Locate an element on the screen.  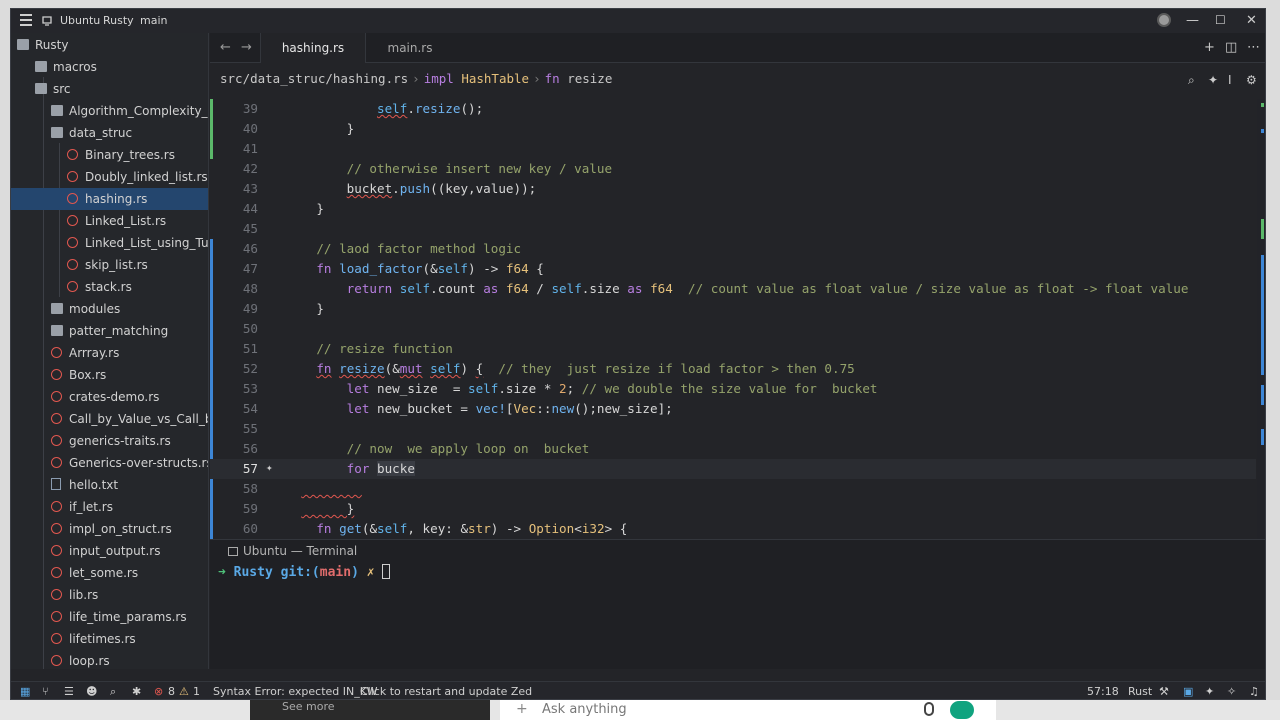
sidebar-item: Algorithm_Complexity_Sol is located at coordinates (109, 111).